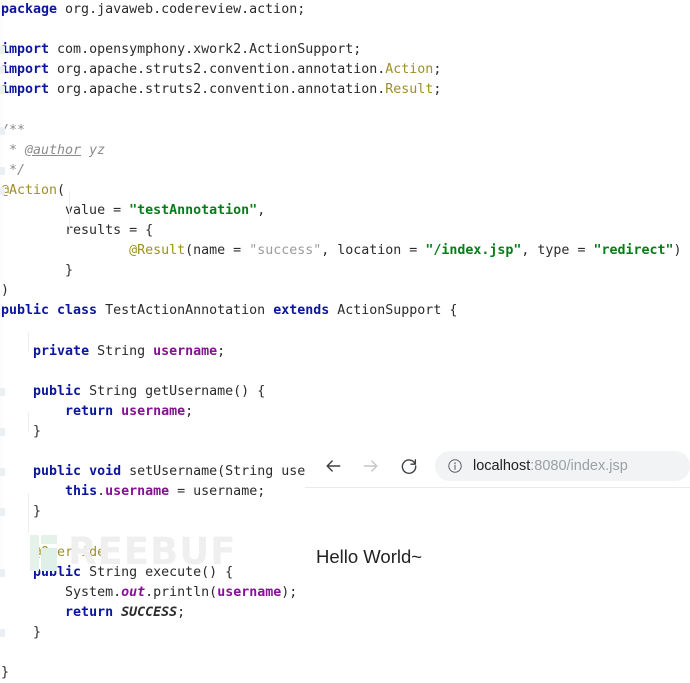  I want to click on code-token: (name =, so click(217, 251).